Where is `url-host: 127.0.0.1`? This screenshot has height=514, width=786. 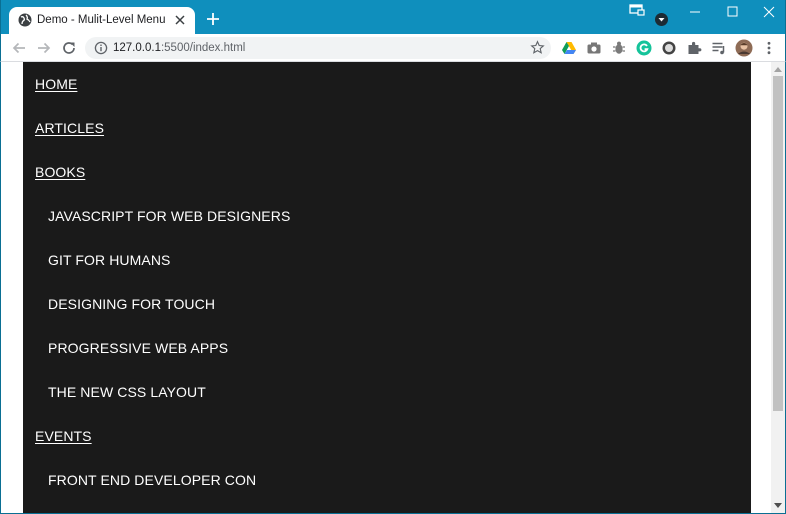
url-host: 127.0.0.1 is located at coordinates (137, 48).